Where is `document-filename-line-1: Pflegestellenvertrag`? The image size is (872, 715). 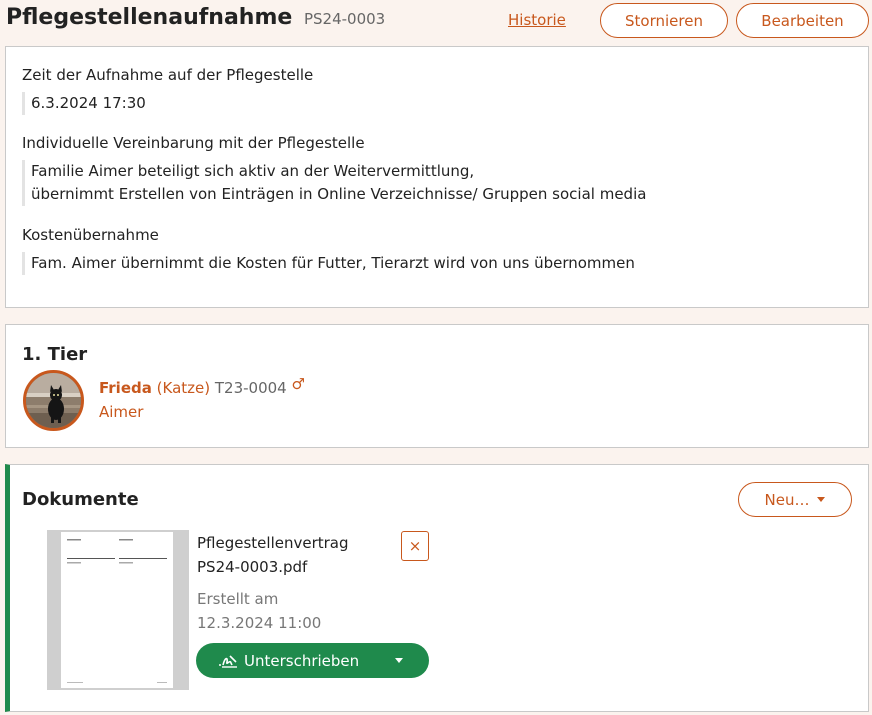 document-filename-line-1: Pflegestellenvertrag is located at coordinates (273, 543).